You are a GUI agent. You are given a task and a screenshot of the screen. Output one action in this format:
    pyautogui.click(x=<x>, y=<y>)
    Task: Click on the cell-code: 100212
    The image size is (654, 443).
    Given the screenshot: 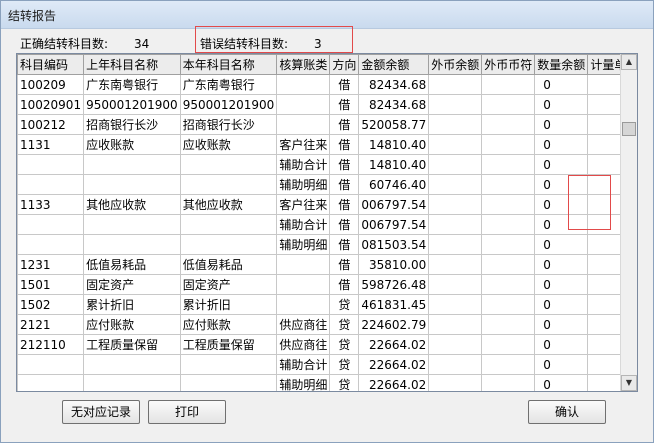 What is the action you would take?
    pyautogui.click(x=51, y=124)
    